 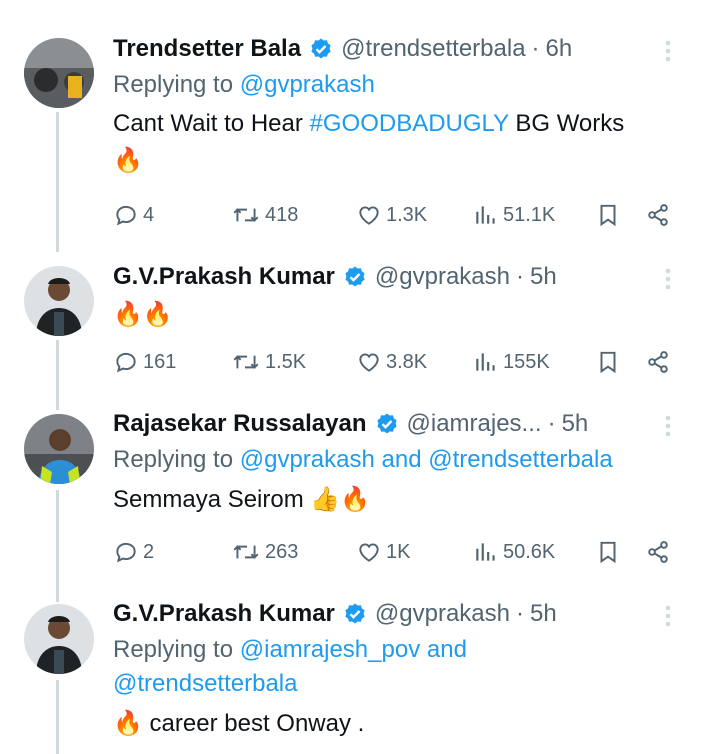 I want to click on view-count: 155K, so click(x=526, y=361).